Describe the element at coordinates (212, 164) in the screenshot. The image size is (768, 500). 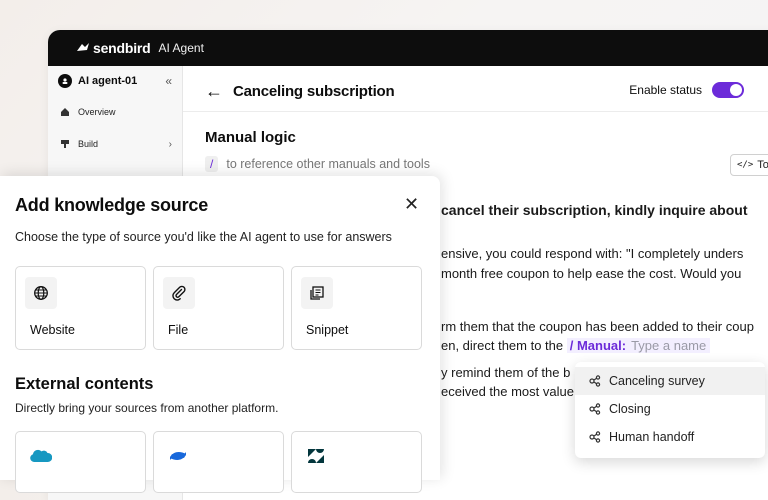
I see `slash-chip: /` at that location.